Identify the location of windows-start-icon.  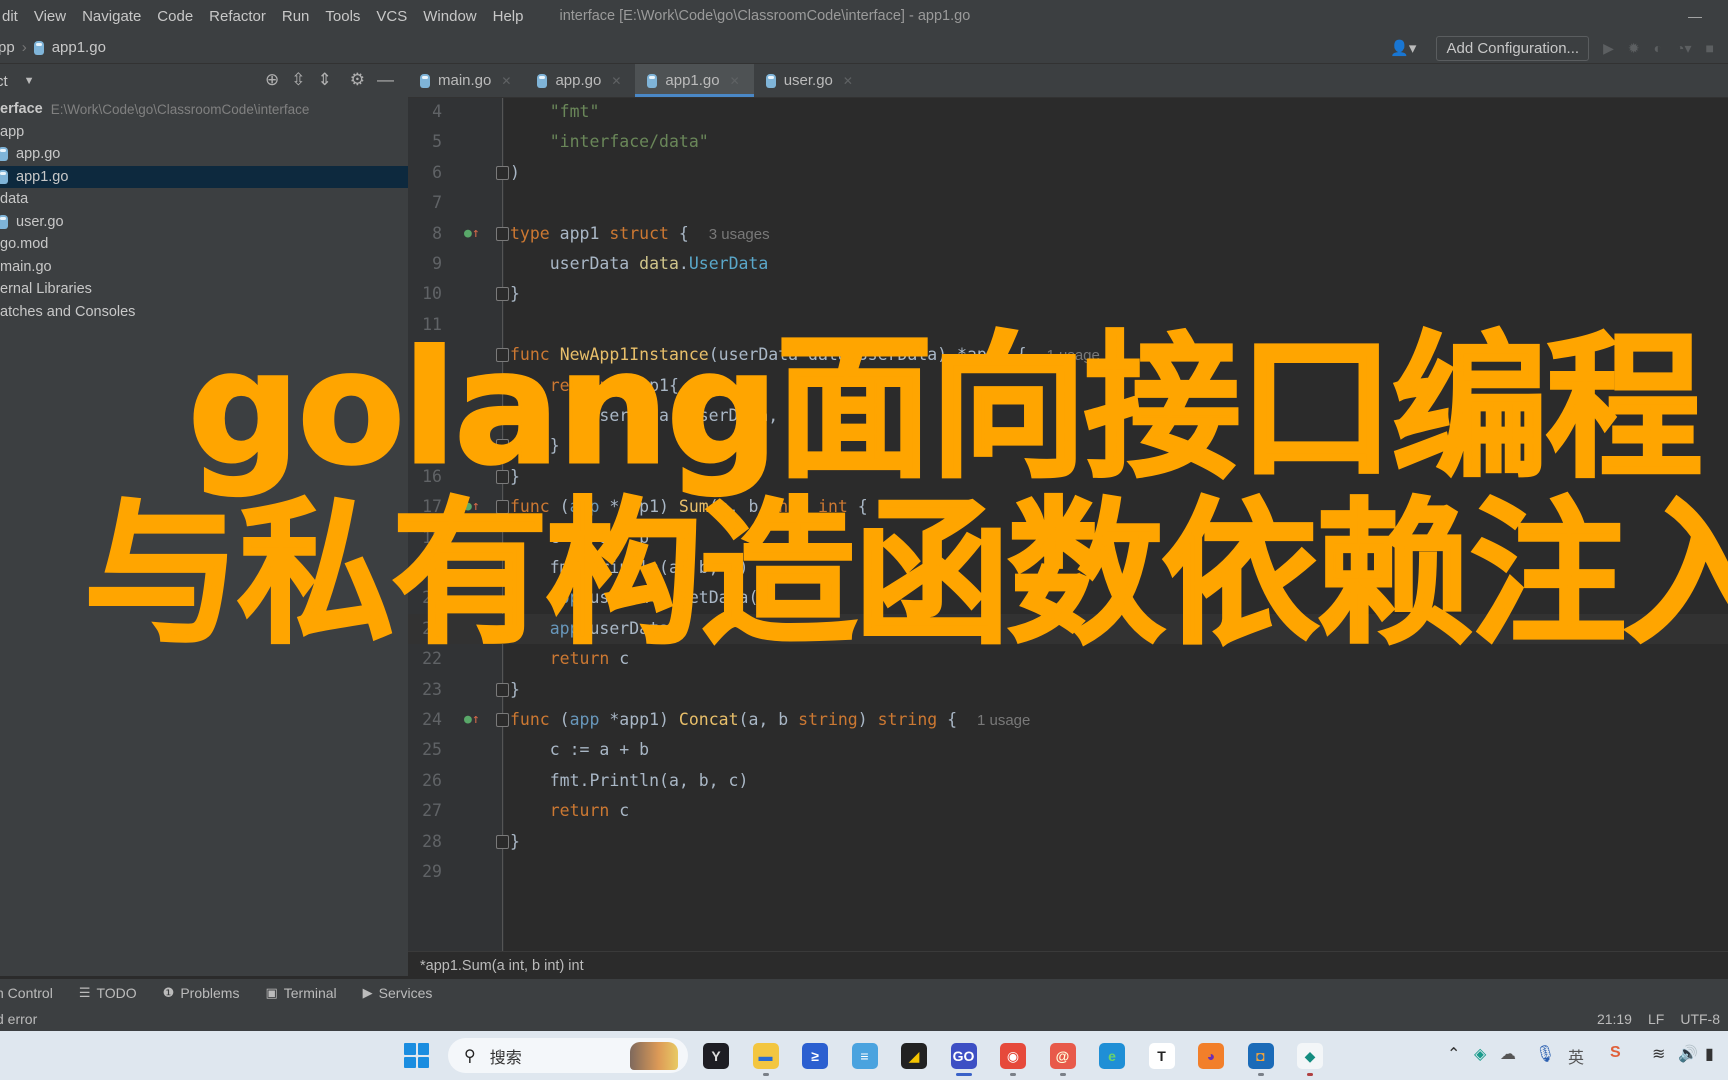
(416, 1055).